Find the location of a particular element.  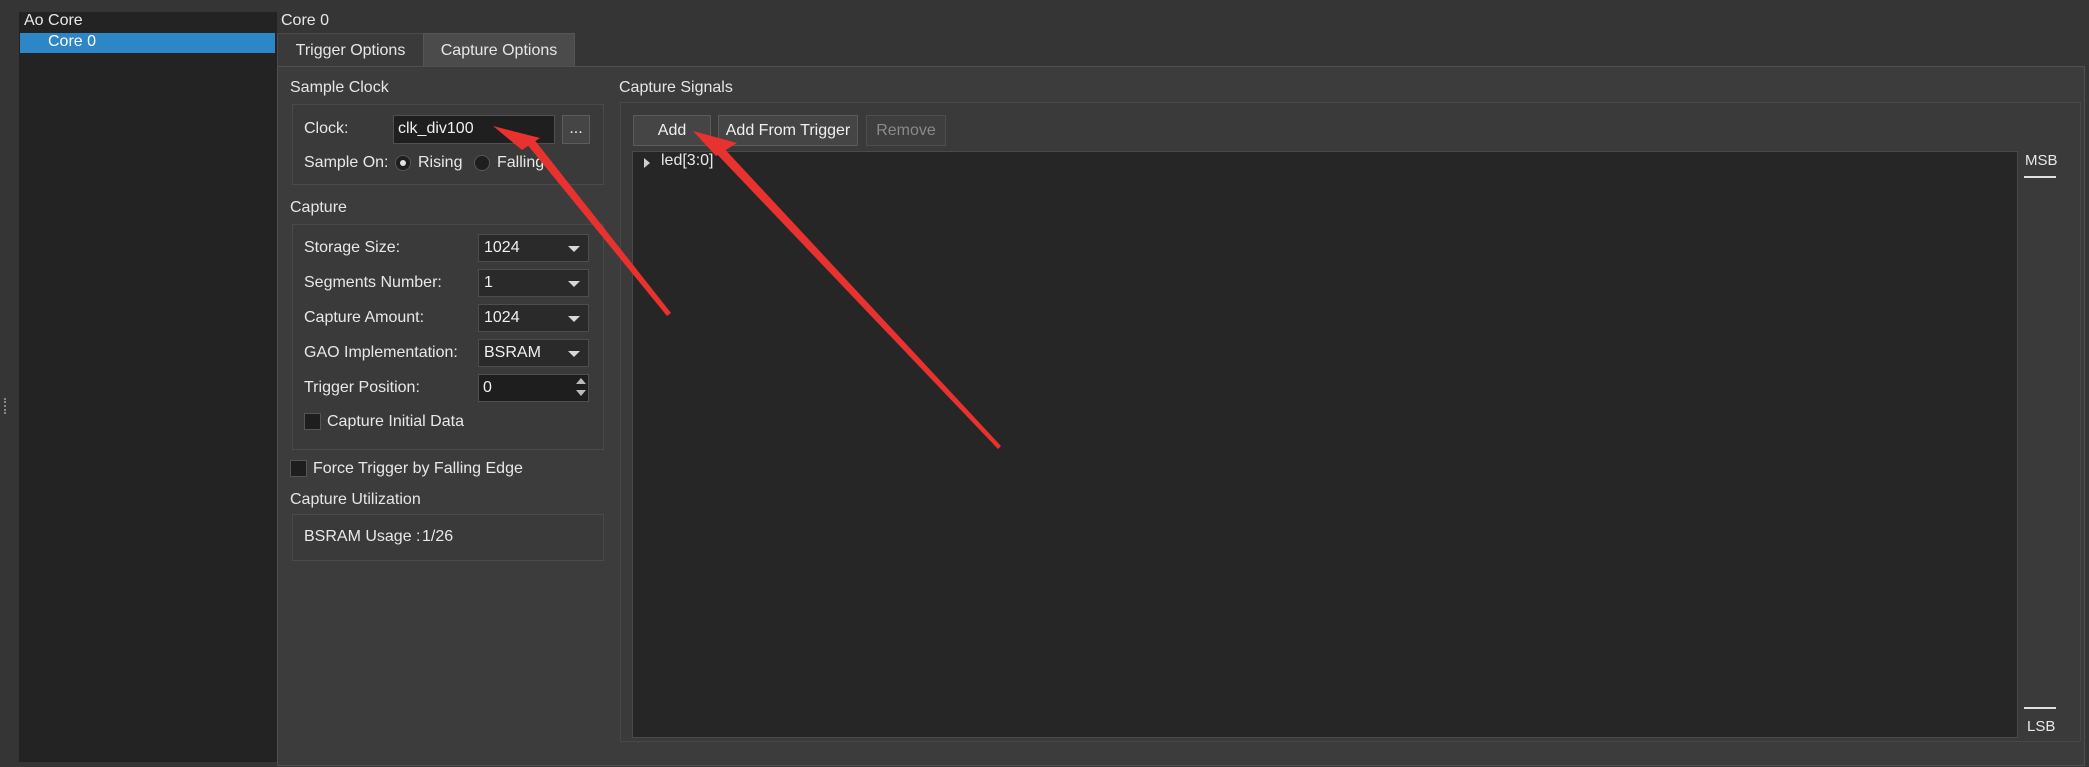

arrow-to-clock-input is located at coordinates (598, 227).